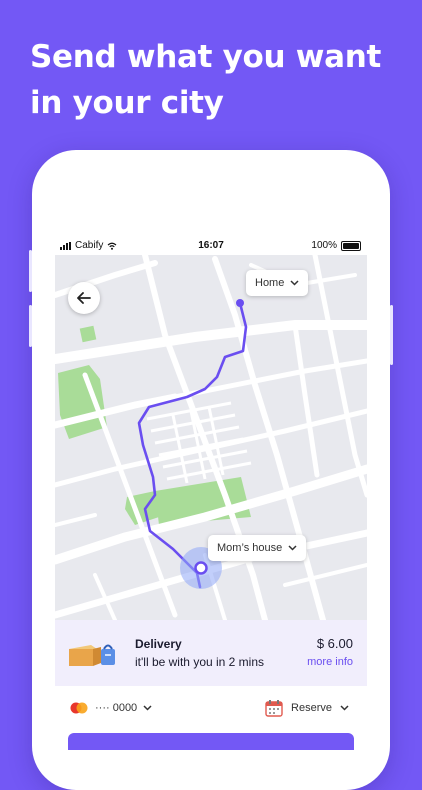  What do you see at coordinates (274, 708) in the screenshot?
I see `calendar-icon` at bounding box center [274, 708].